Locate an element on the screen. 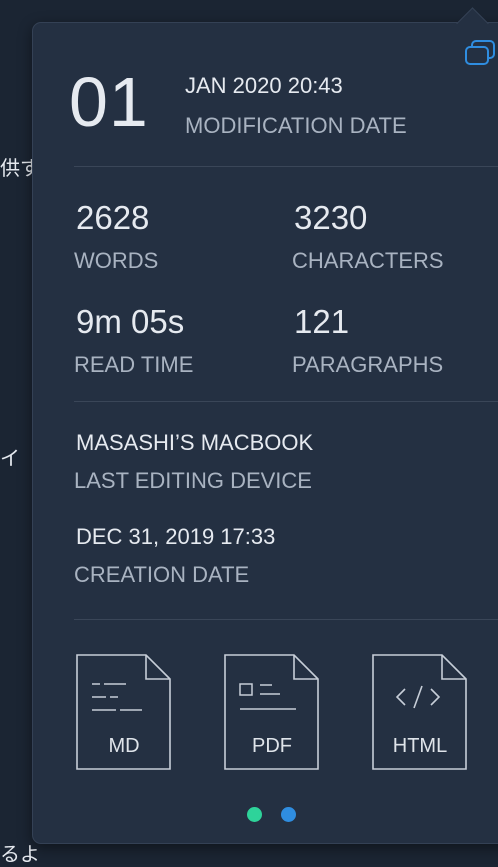  creation-date-value: DEC 31, 2019 17:33 is located at coordinates (176, 536).